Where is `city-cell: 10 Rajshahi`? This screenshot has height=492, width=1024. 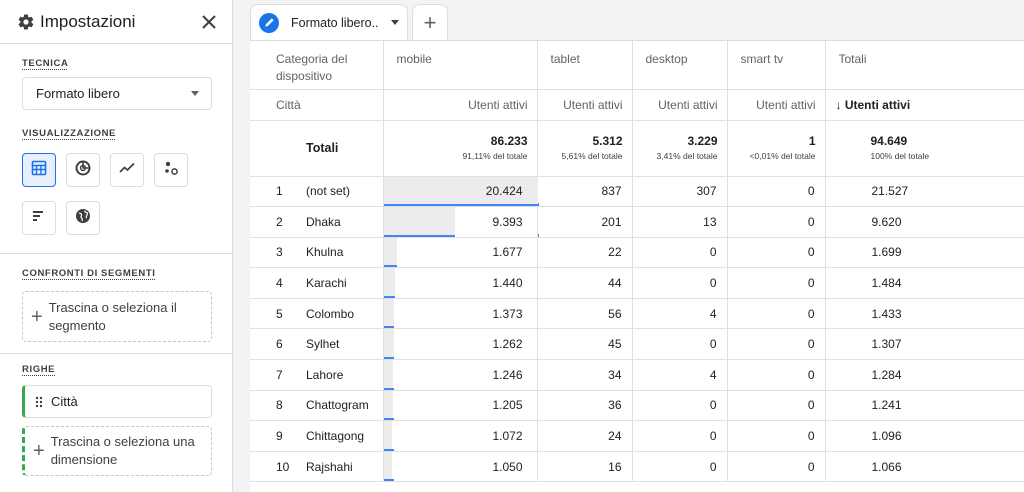
city-cell: 10 Rajshahi is located at coordinates (317, 467).